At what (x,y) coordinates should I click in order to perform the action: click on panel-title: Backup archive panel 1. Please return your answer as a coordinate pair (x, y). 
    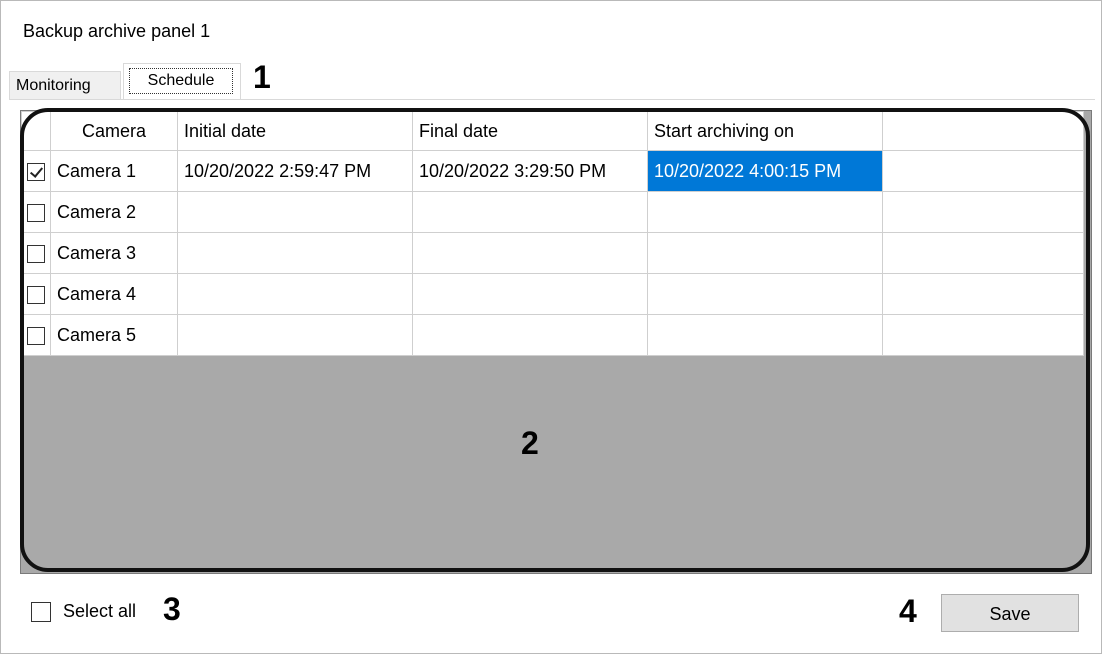
    Looking at the image, I should click on (117, 31).